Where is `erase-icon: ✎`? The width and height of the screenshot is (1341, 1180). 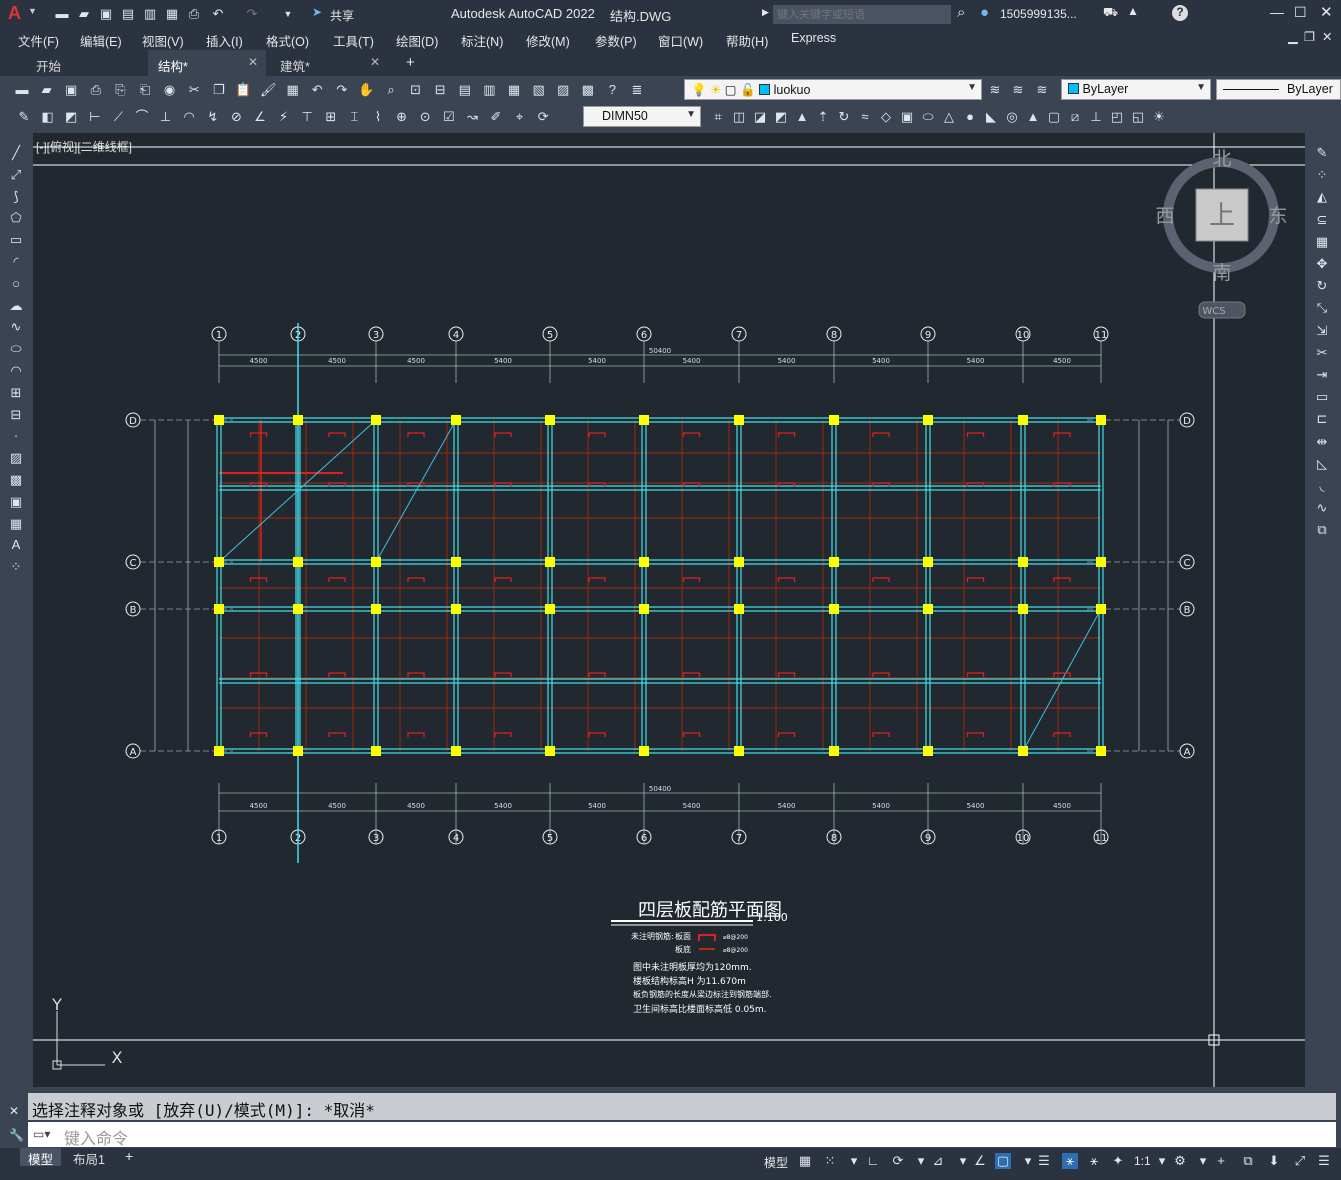
erase-icon: ✎ is located at coordinates (1322, 153).